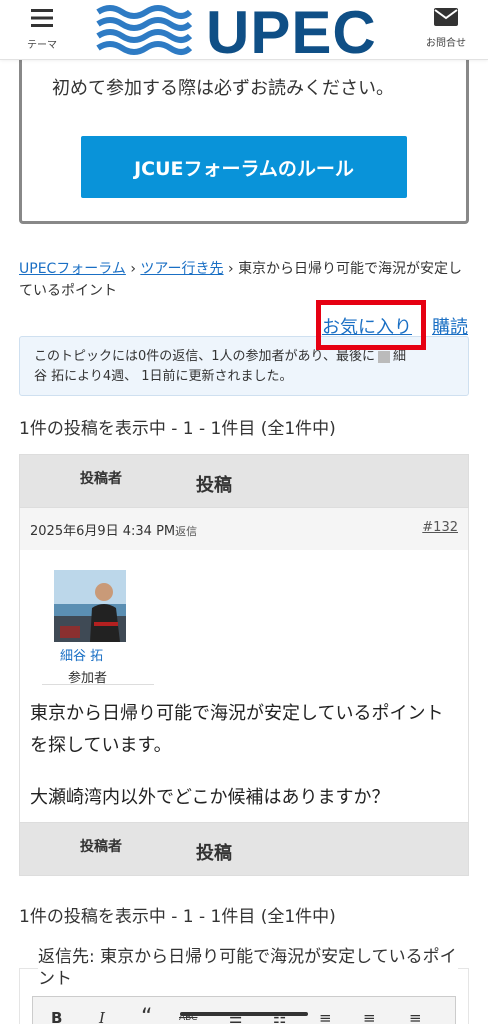  What do you see at coordinates (223, 88) in the screenshot?
I see `rules-notice-text: 初めて参加する際は必ずお読みください。` at bounding box center [223, 88].